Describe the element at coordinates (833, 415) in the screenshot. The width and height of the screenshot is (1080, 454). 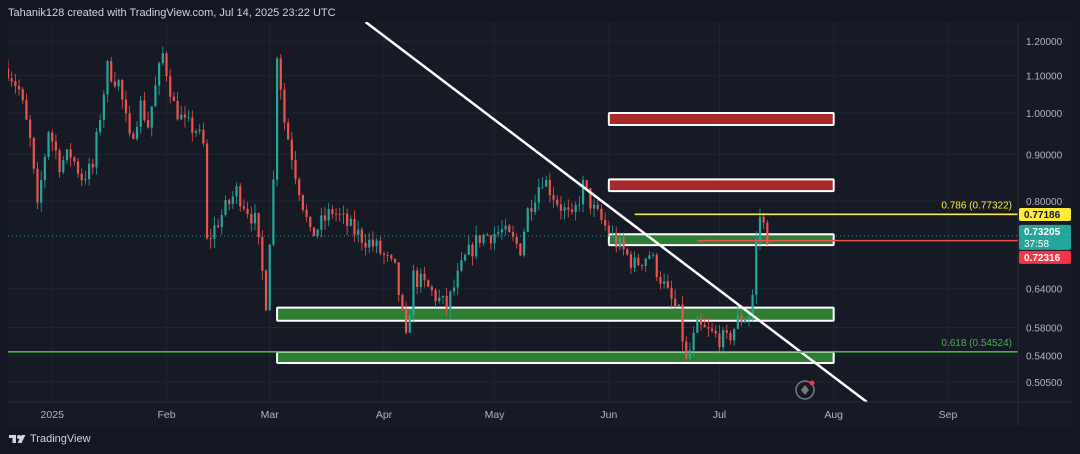
I see `x-tick-label: Aug` at that location.